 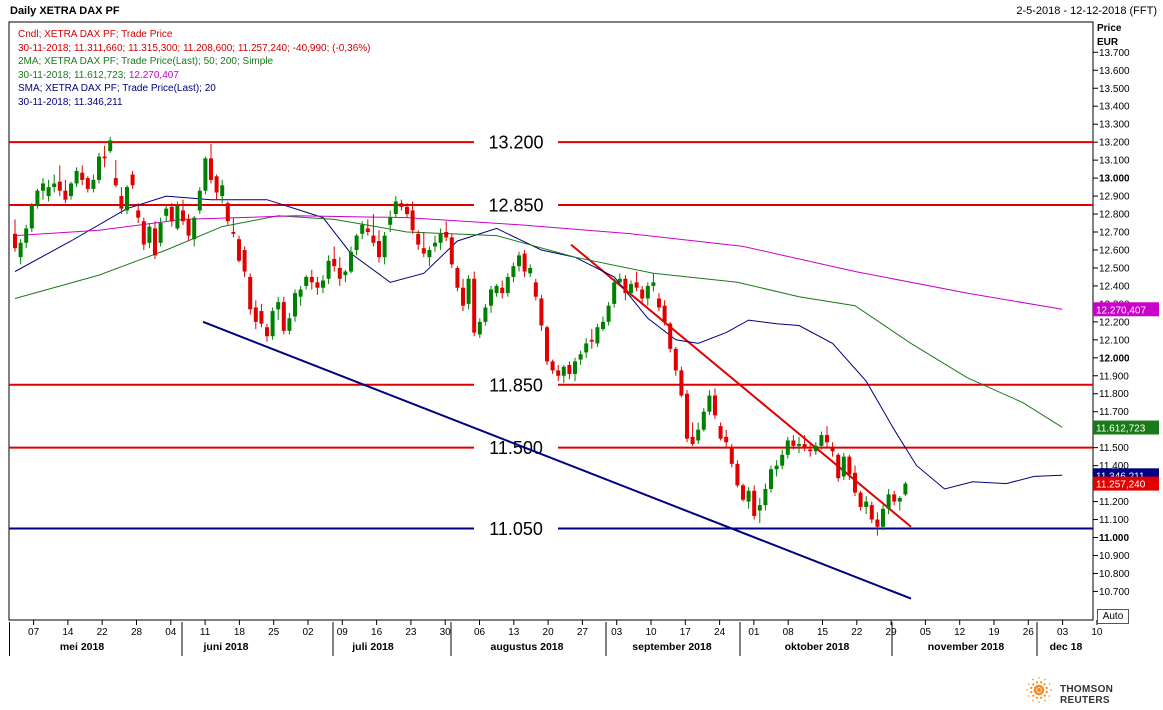 I want to click on level-label: 12.850, so click(x=515, y=206).